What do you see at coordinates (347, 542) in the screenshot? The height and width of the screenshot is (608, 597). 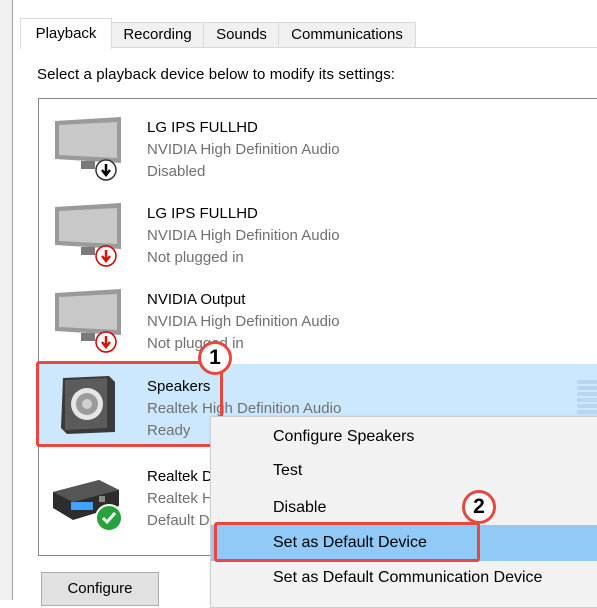 I see `highlight-box-set-default` at bounding box center [347, 542].